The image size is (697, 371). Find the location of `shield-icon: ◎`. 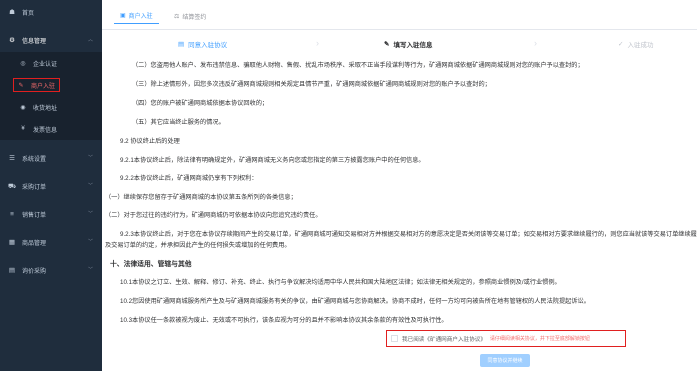

shield-icon: ◎ is located at coordinates (23, 63).